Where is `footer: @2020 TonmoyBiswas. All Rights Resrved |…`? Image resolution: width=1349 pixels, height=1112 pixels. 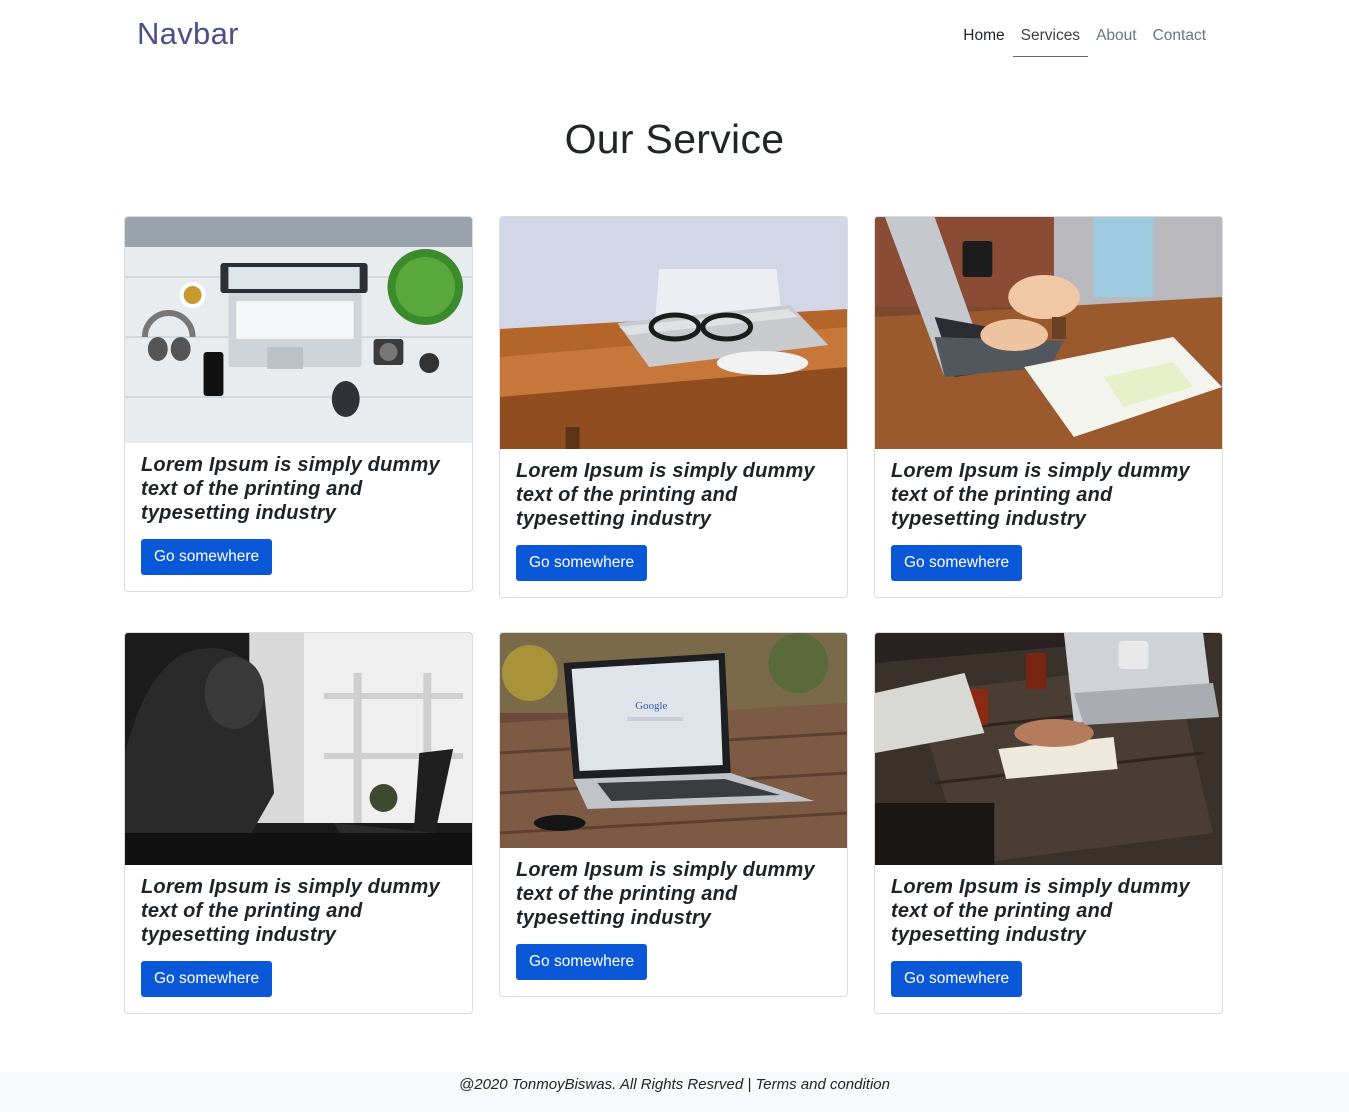 footer: @2020 TonmoyBiswas. All Rights Resrved |… is located at coordinates (674, 1092).